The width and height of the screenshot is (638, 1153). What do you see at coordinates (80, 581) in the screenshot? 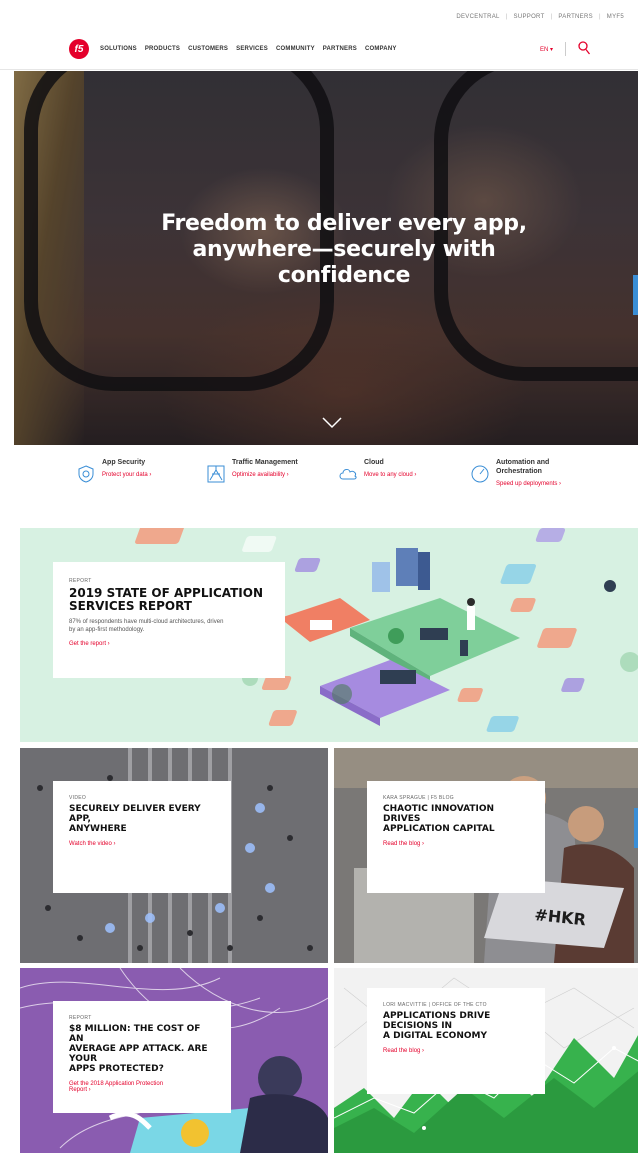
I see `report-kicker: REPORT` at bounding box center [80, 581].